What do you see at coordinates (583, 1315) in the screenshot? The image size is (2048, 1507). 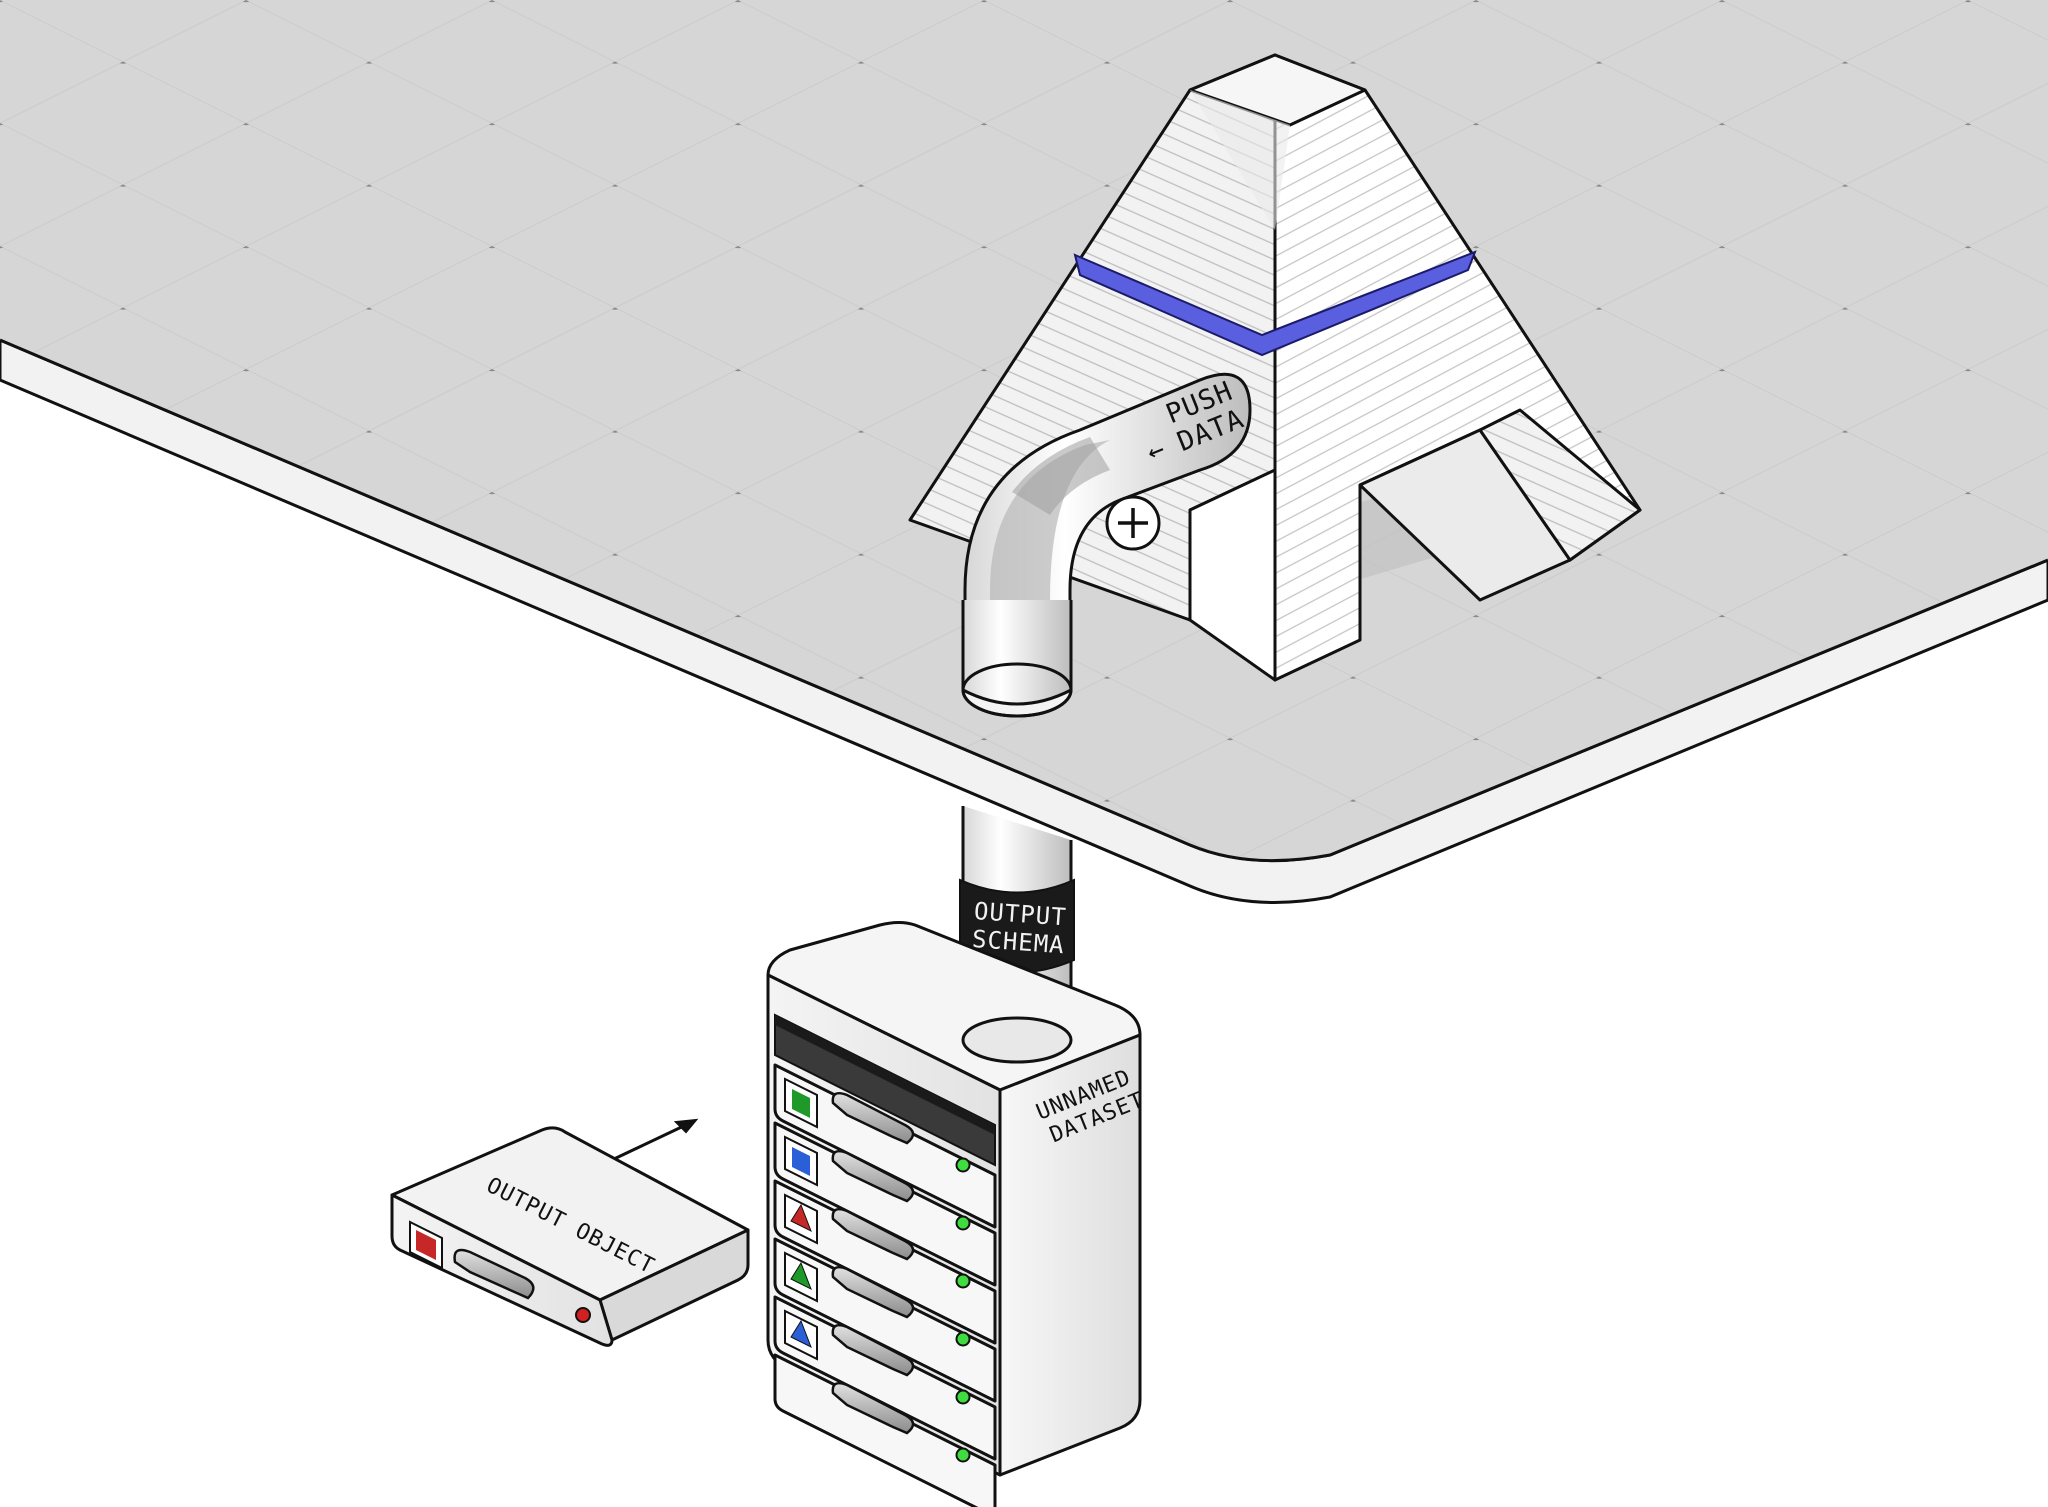 I see `output-object-led-icon` at bounding box center [583, 1315].